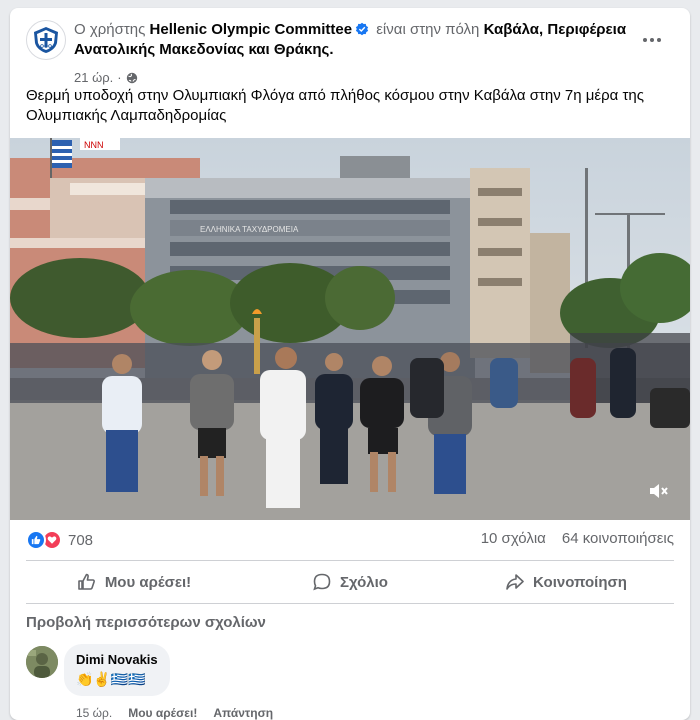 Image resolution: width=700 pixels, height=720 pixels. What do you see at coordinates (362, 29) in the screenshot?
I see `verified-badge-icon` at bounding box center [362, 29].